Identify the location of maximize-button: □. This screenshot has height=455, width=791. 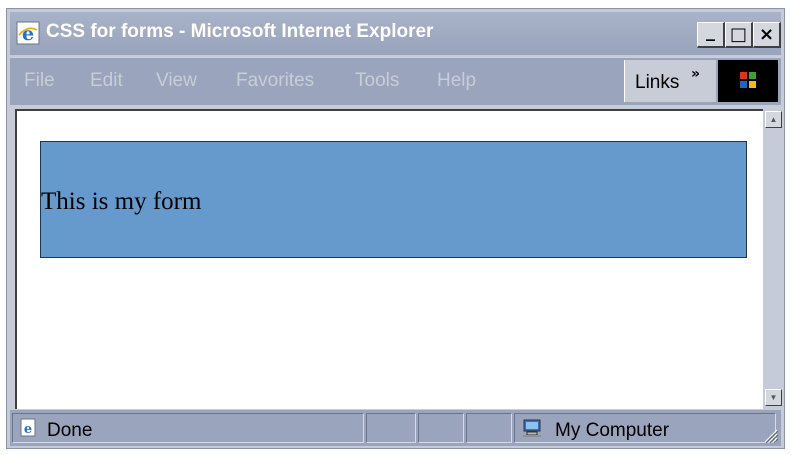
(739, 35).